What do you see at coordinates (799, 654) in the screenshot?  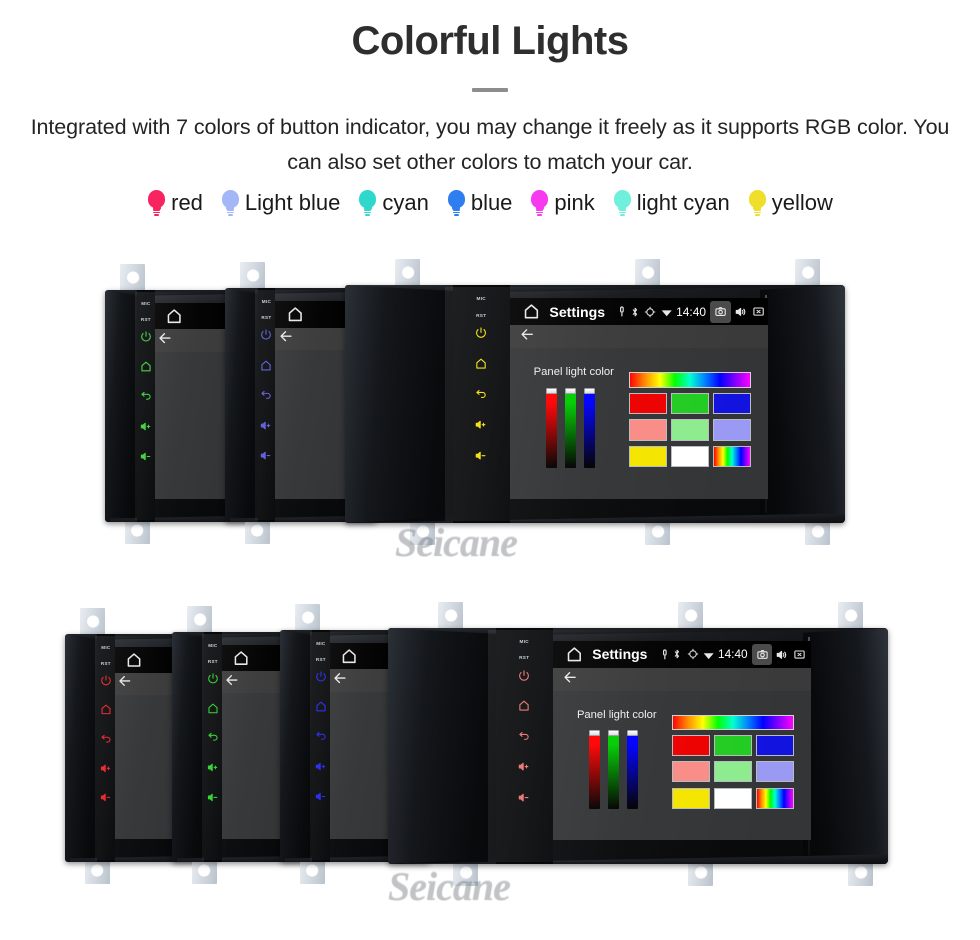 I see `close-icon` at bounding box center [799, 654].